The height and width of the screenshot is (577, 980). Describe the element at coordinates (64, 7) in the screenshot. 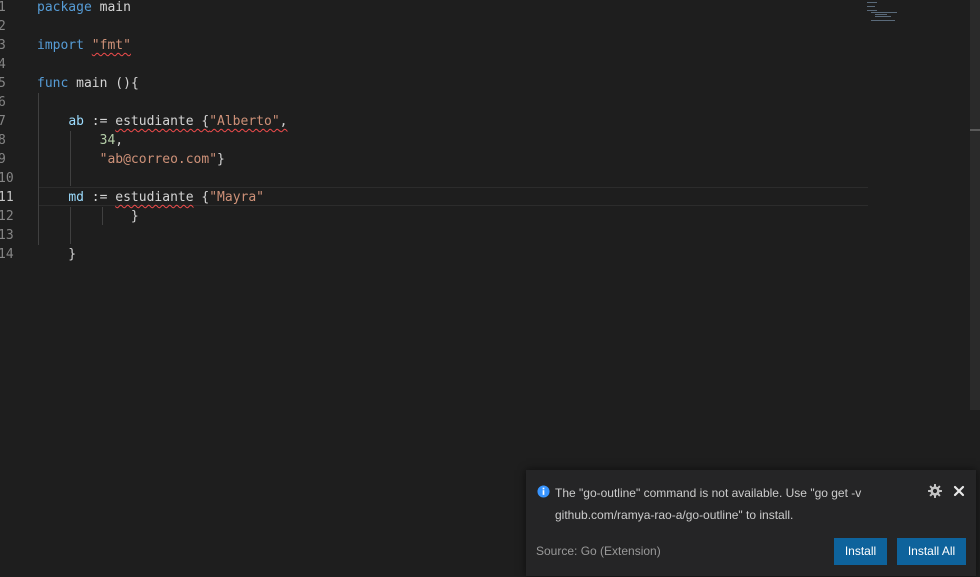

I see `code-token: package` at that location.